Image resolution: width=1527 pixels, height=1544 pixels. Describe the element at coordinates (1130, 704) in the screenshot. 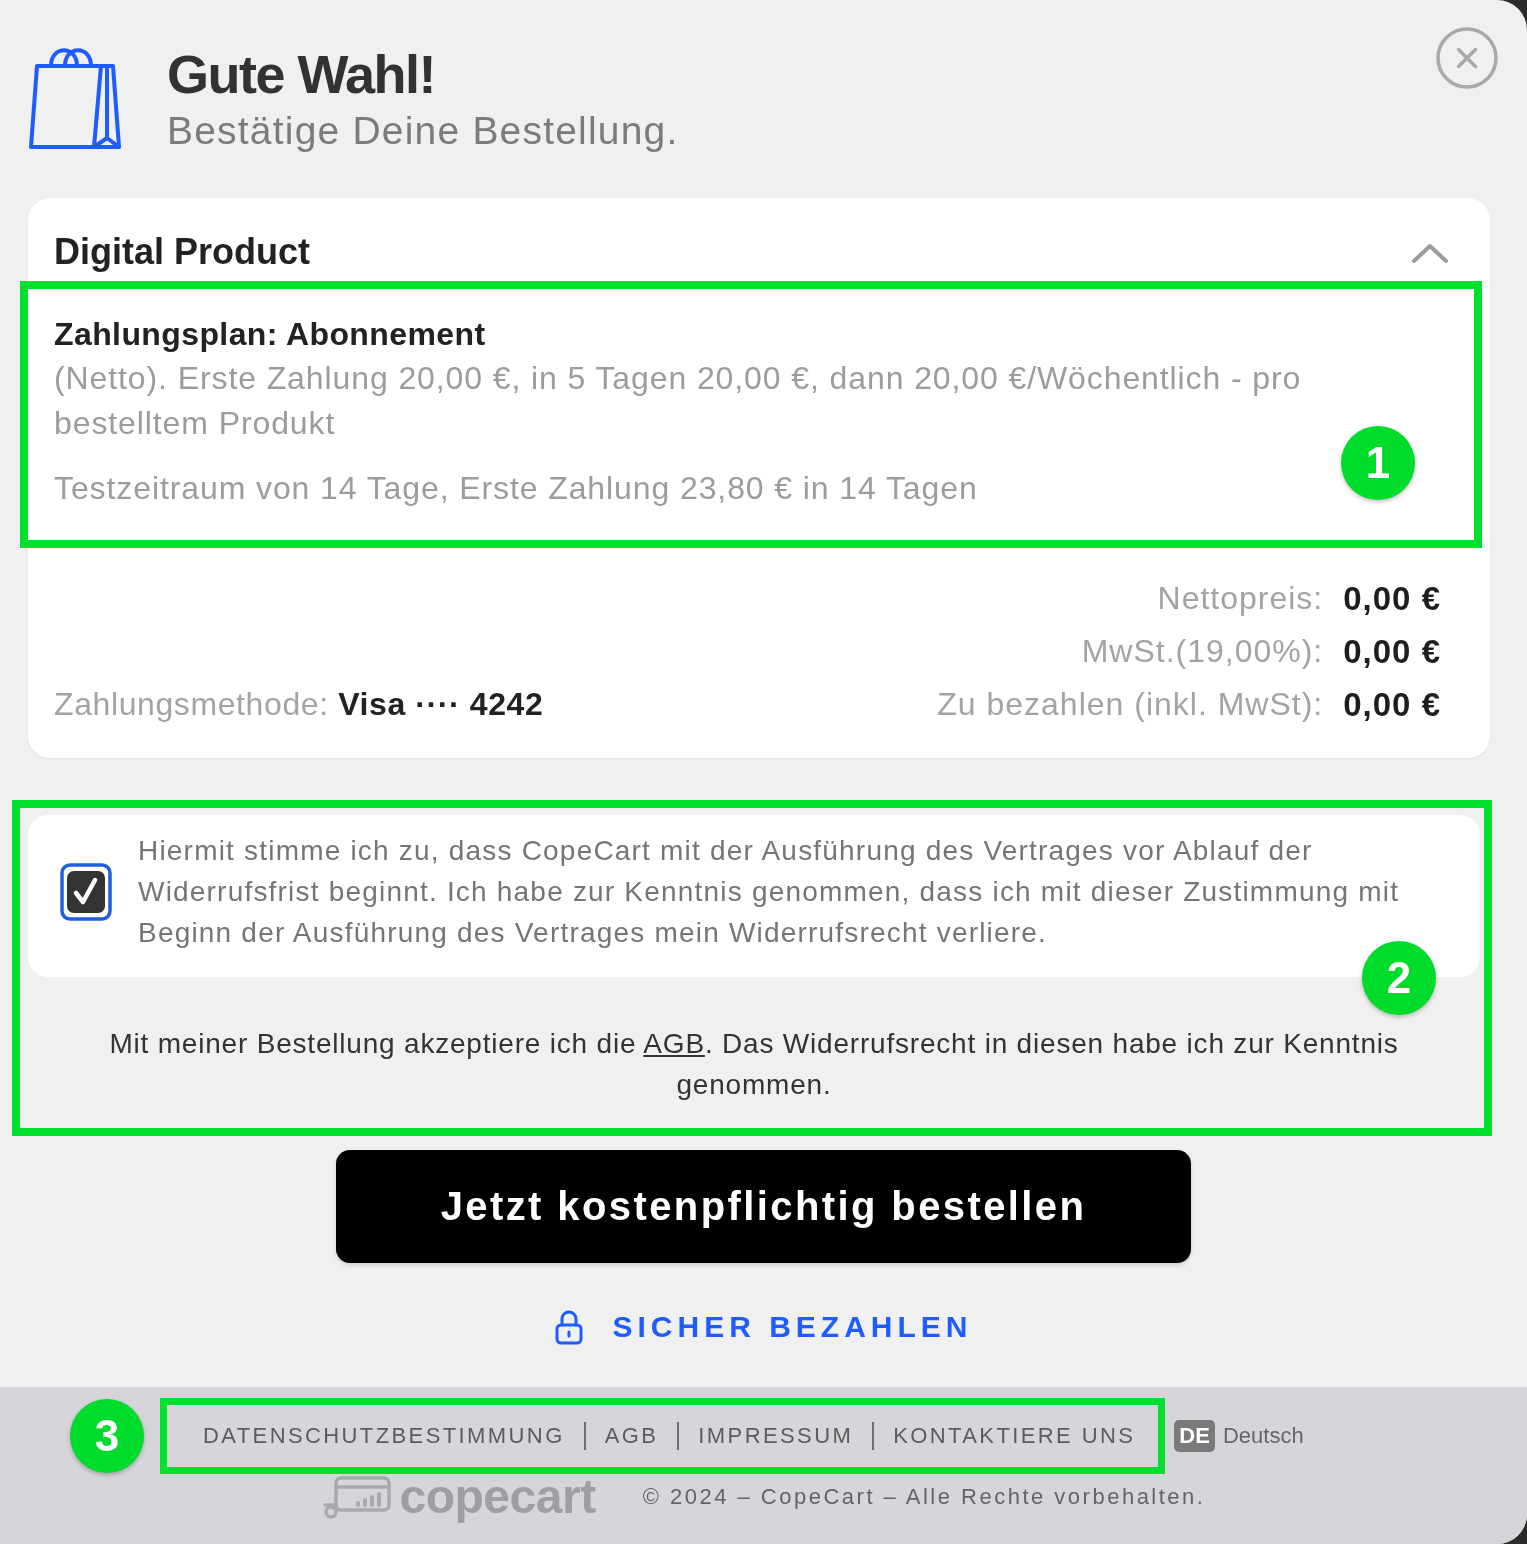

I see `total-label: Zu bezahlen (inkl. MwSt):` at that location.